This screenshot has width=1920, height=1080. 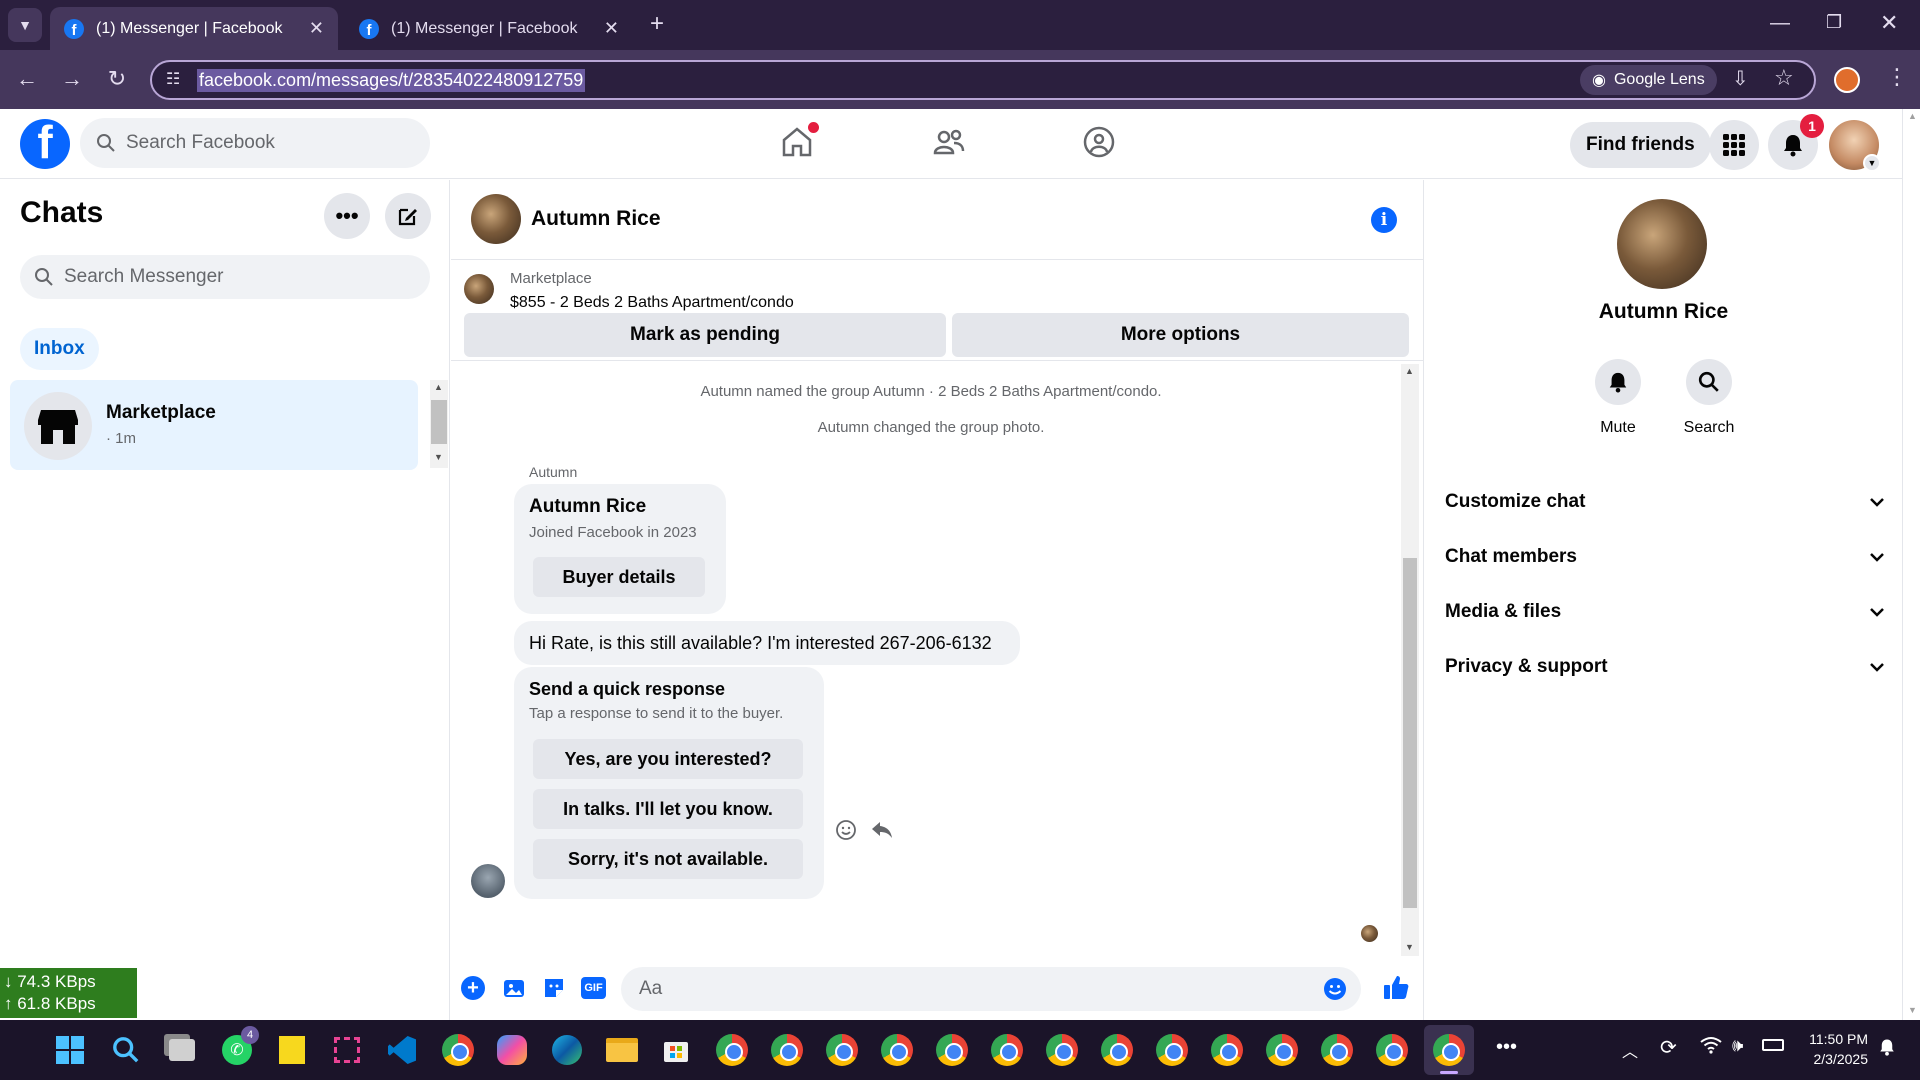 I want to click on facebook-logo: f, so click(x=45, y=144).